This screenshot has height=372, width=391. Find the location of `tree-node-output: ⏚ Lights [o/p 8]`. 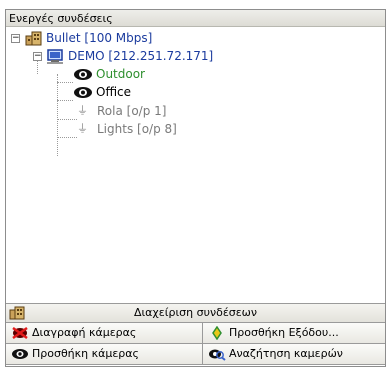

tree-node-output: ⏚ Lights [o/p 8] is located at coordinates (147, 129).